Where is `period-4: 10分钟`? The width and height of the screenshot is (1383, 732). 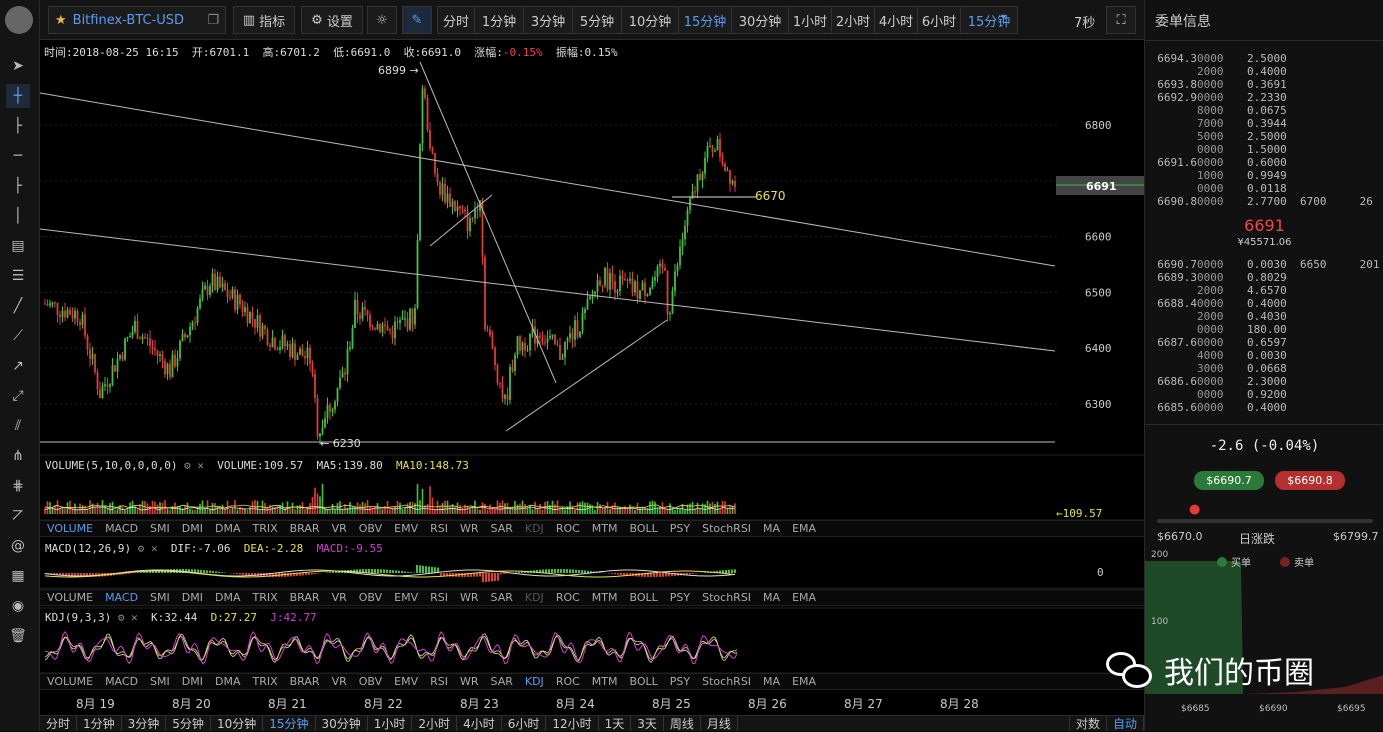
period-4: 10分钟 is located at coordinates (650, 20).